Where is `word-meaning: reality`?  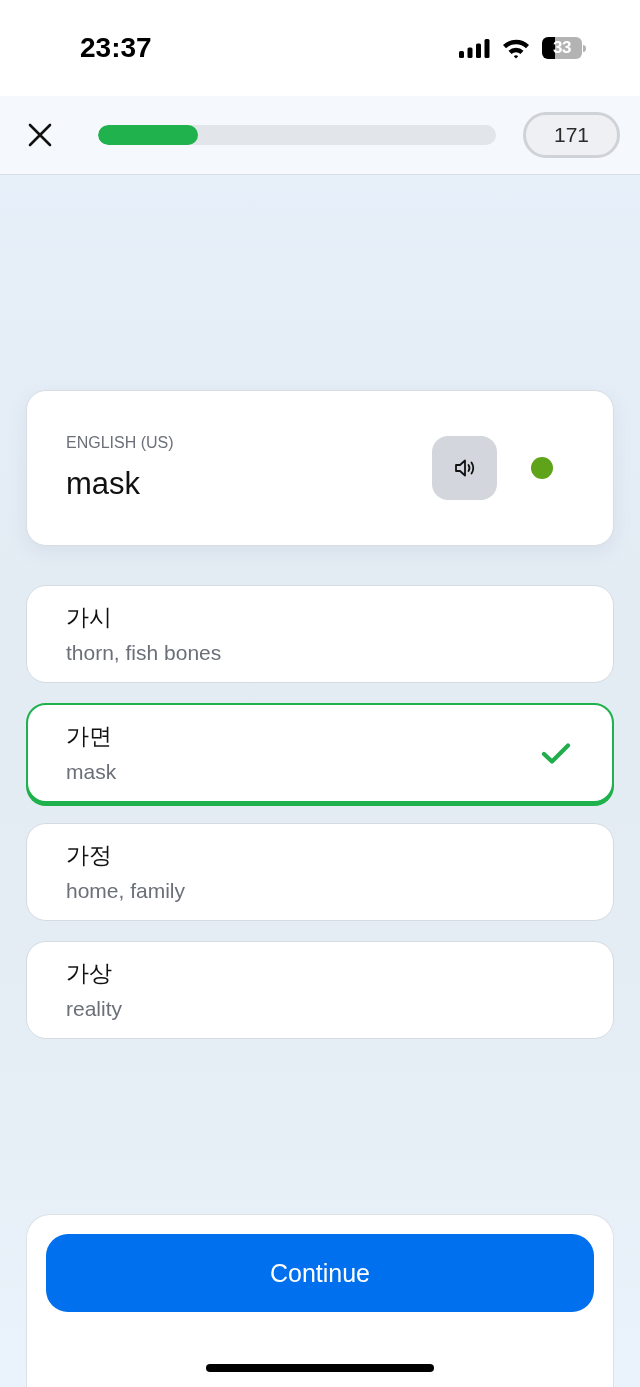
word-meaning: reality is located at coordinates (94, 1008).